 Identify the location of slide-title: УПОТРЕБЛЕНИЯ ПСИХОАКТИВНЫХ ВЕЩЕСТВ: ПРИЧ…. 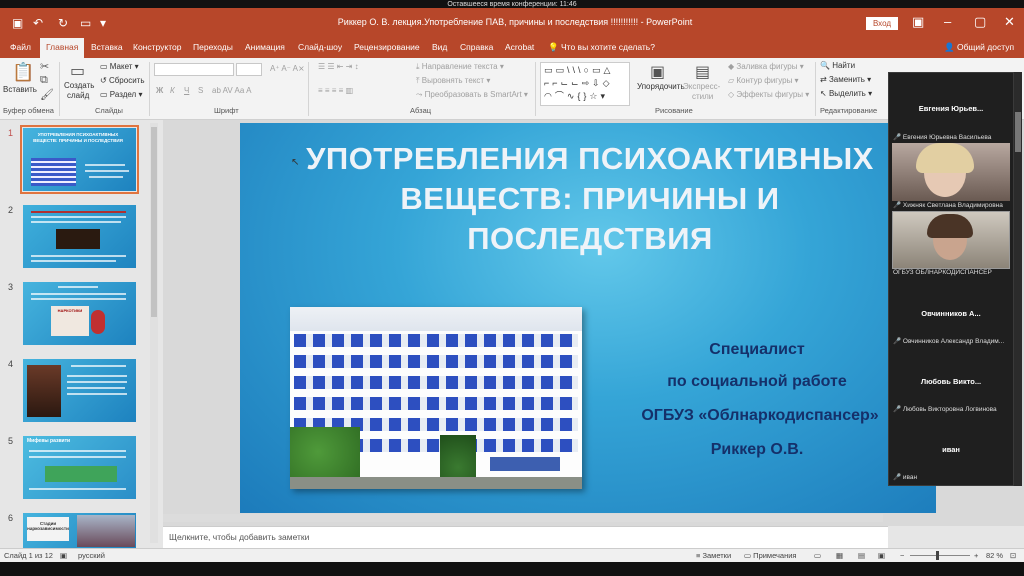
(590, 199).